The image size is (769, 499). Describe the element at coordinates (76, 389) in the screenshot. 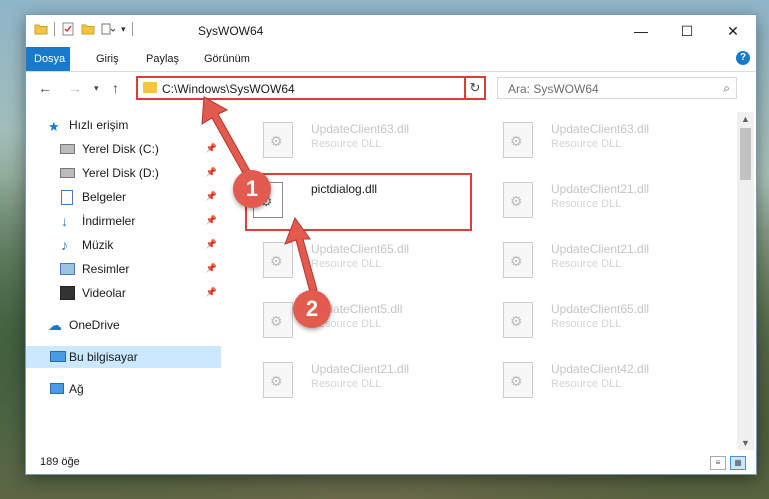

I see `sidebar-item-label: Ağ` at that location.